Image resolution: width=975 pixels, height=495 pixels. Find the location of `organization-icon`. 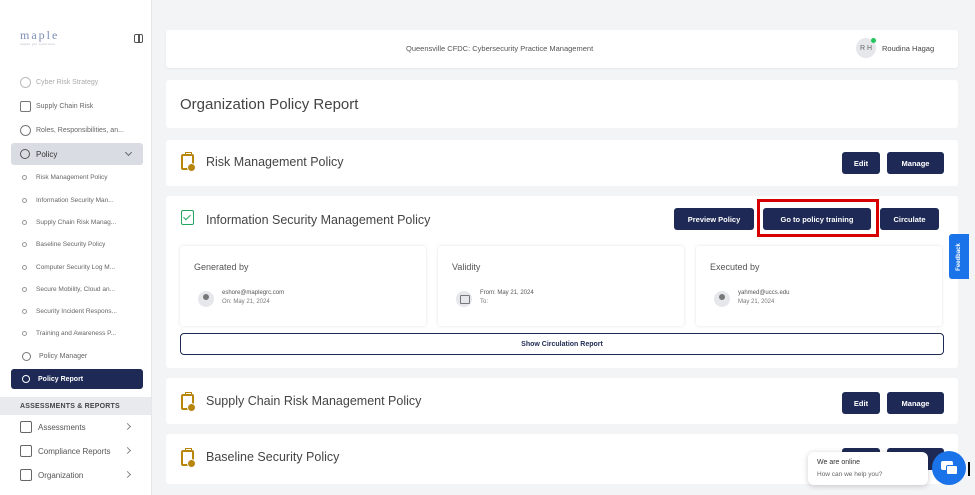

organization-icon is located at coordinates (26, 475).